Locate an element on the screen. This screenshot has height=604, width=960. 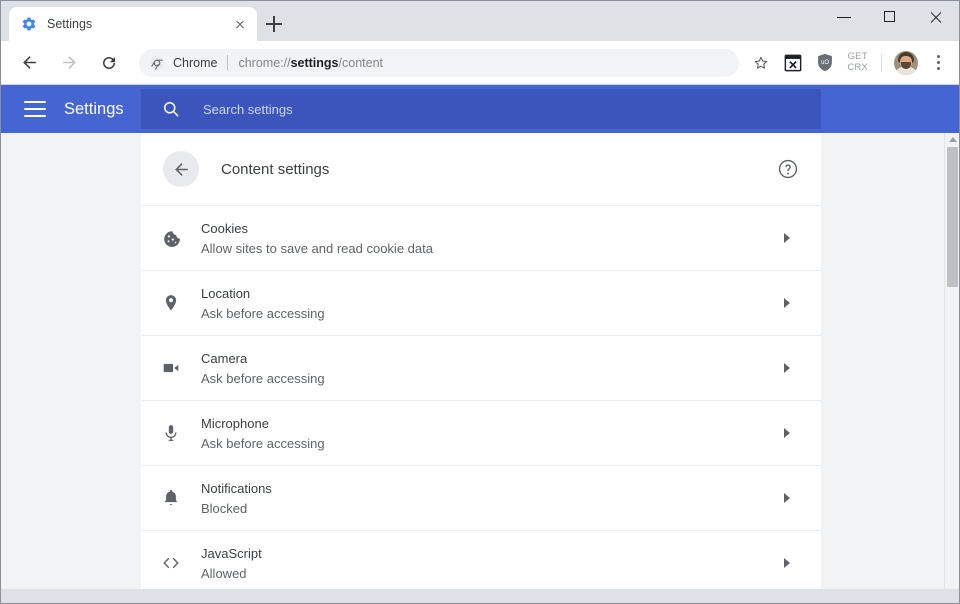
omnibox-url: chrome://settings/content is located at coordinates (310, 63).